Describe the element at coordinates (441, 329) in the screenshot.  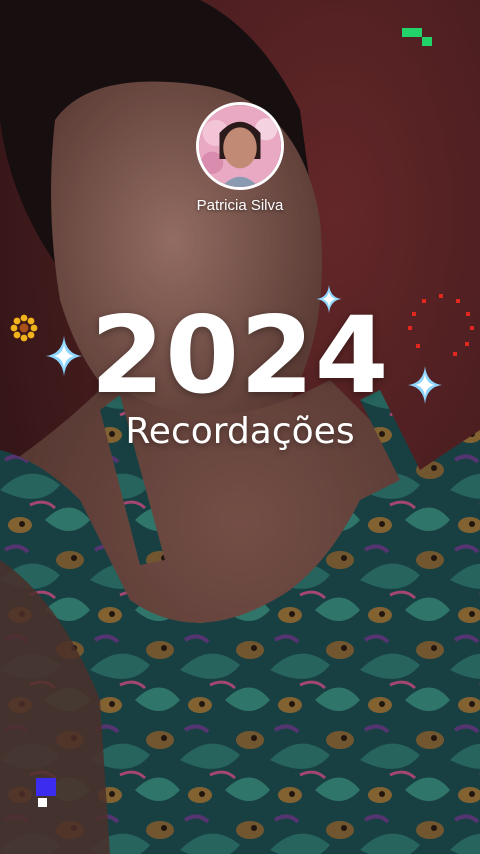
I see `dotted-ring-icon` at that location.